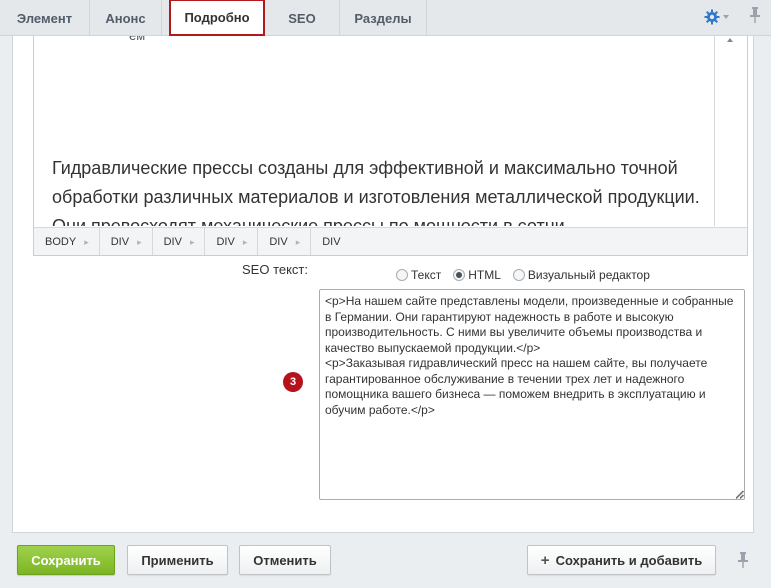 The width and height of the screenshot is (771, 588). What do you see at coordinates (302, 18) in the screenshot?
I see `tab-seo: SEO` at bounding box center [302, 18].